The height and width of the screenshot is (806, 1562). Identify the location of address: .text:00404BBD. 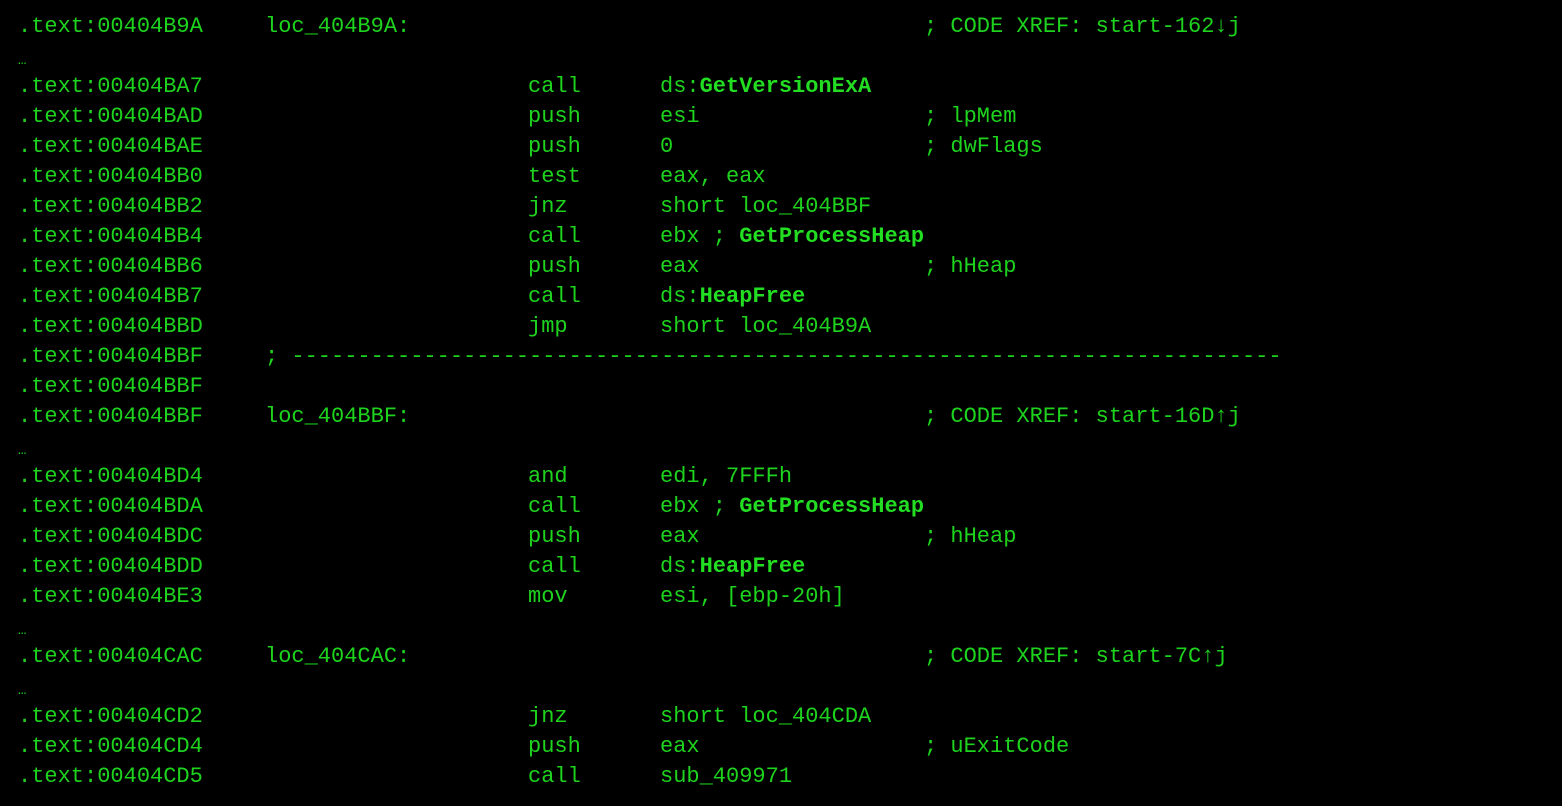
(110, 327).